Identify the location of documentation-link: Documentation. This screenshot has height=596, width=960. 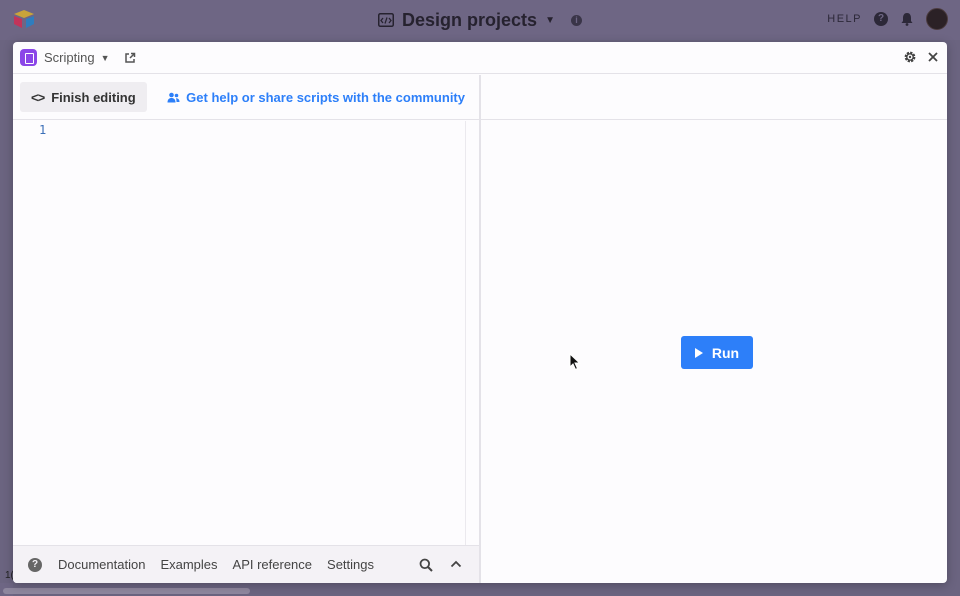
(101, 564).